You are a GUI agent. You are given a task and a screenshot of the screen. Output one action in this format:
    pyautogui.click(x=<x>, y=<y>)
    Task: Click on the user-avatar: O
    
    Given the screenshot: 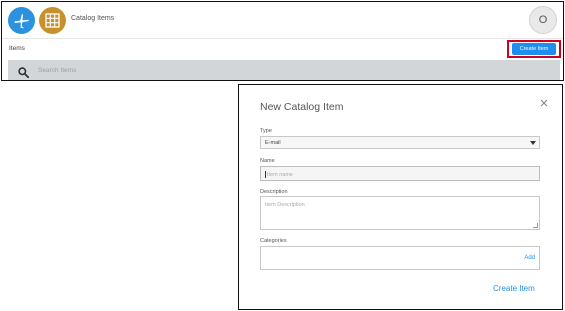 What is the action you would take?
    pyautogui.click(x=543, y=20)
    